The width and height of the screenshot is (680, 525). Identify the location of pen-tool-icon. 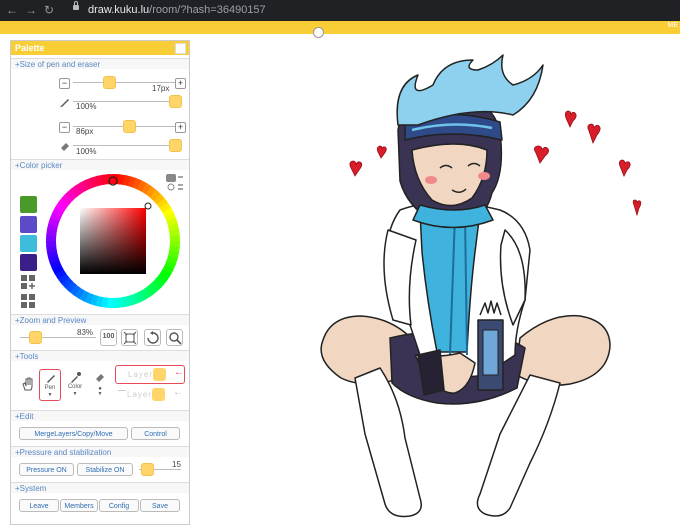
(51, 378).